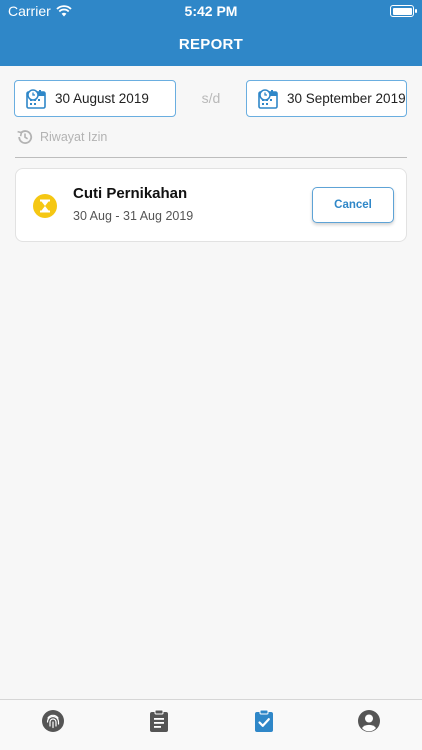  I want to click on start-date-picker: 30 August 2019, so click(95, 98).